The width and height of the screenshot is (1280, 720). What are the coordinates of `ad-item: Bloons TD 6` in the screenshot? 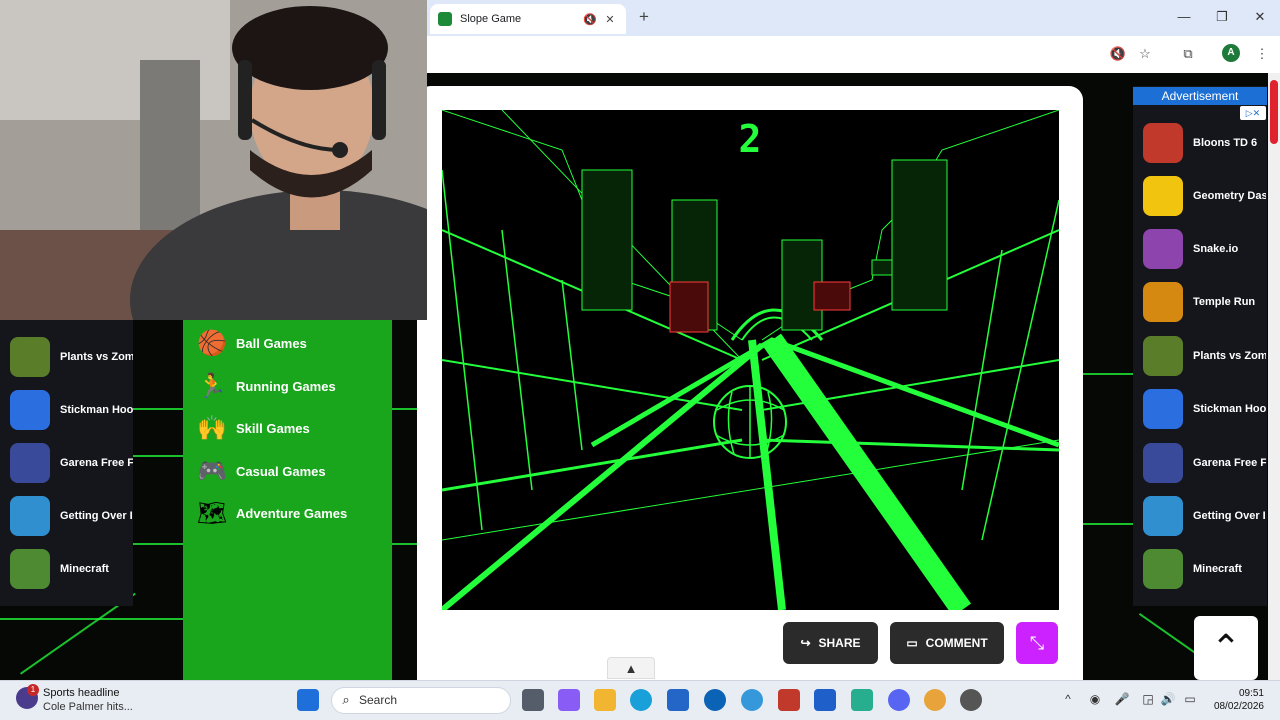 It's located at (1204, 143).